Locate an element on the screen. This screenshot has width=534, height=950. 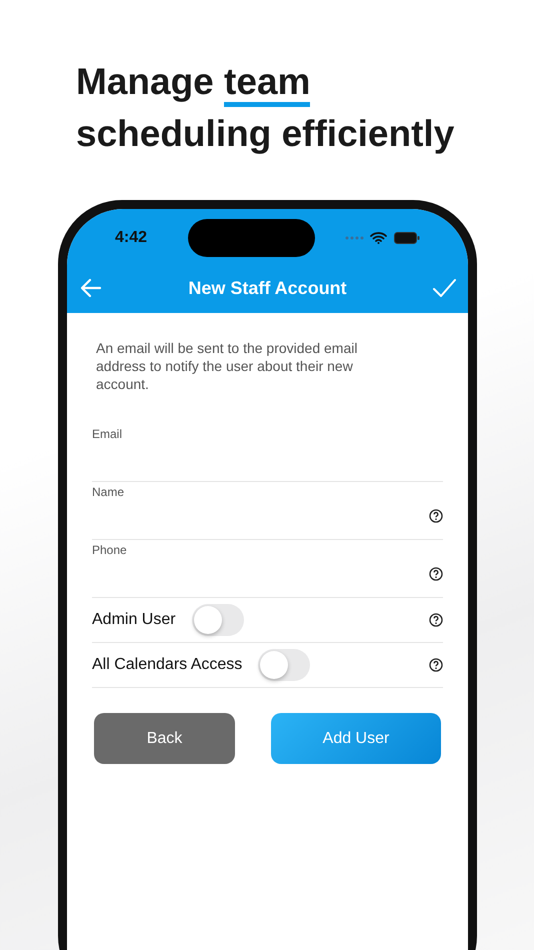
nav-title: New Staff Account is located at coordinates (267, 288).